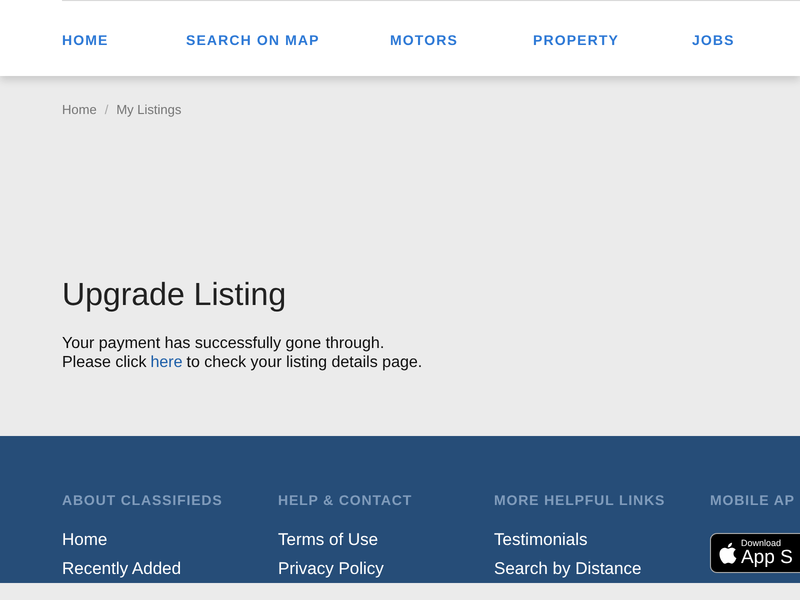 This screenshot has width=800, height=600. What do you see at coordinates (170, 539) in the screenshot?
I see `footer-link: Home` at bounding box center [170, 539].